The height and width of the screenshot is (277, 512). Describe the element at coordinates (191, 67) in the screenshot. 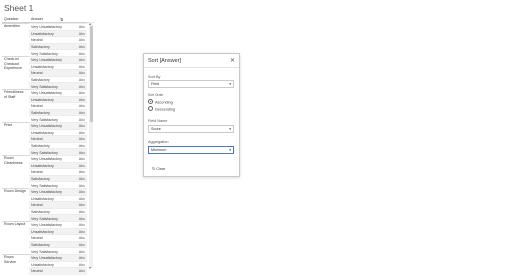

I see `divider` at that location.